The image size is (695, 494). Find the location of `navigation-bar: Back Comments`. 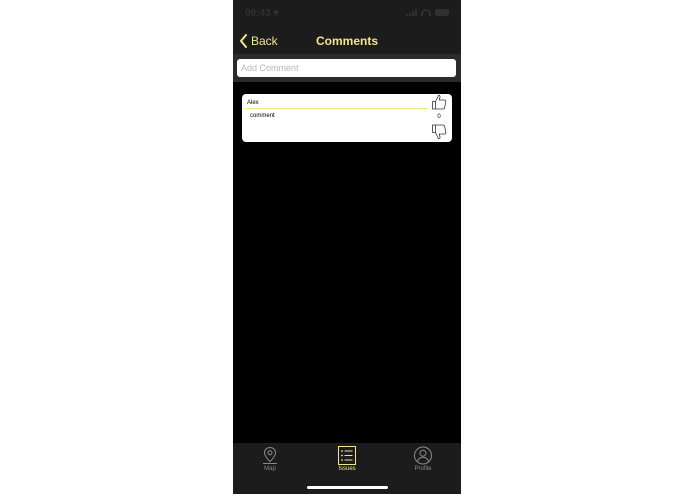

navigation-bar: Back Comments is located at coordinates (347, 41).